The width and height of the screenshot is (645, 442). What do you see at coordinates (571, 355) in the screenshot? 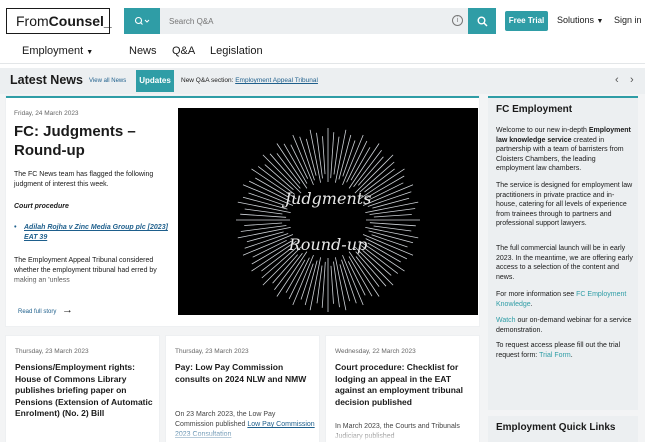
I see `sidebar-trial-suffix: .` at bounding box center [571, 355].